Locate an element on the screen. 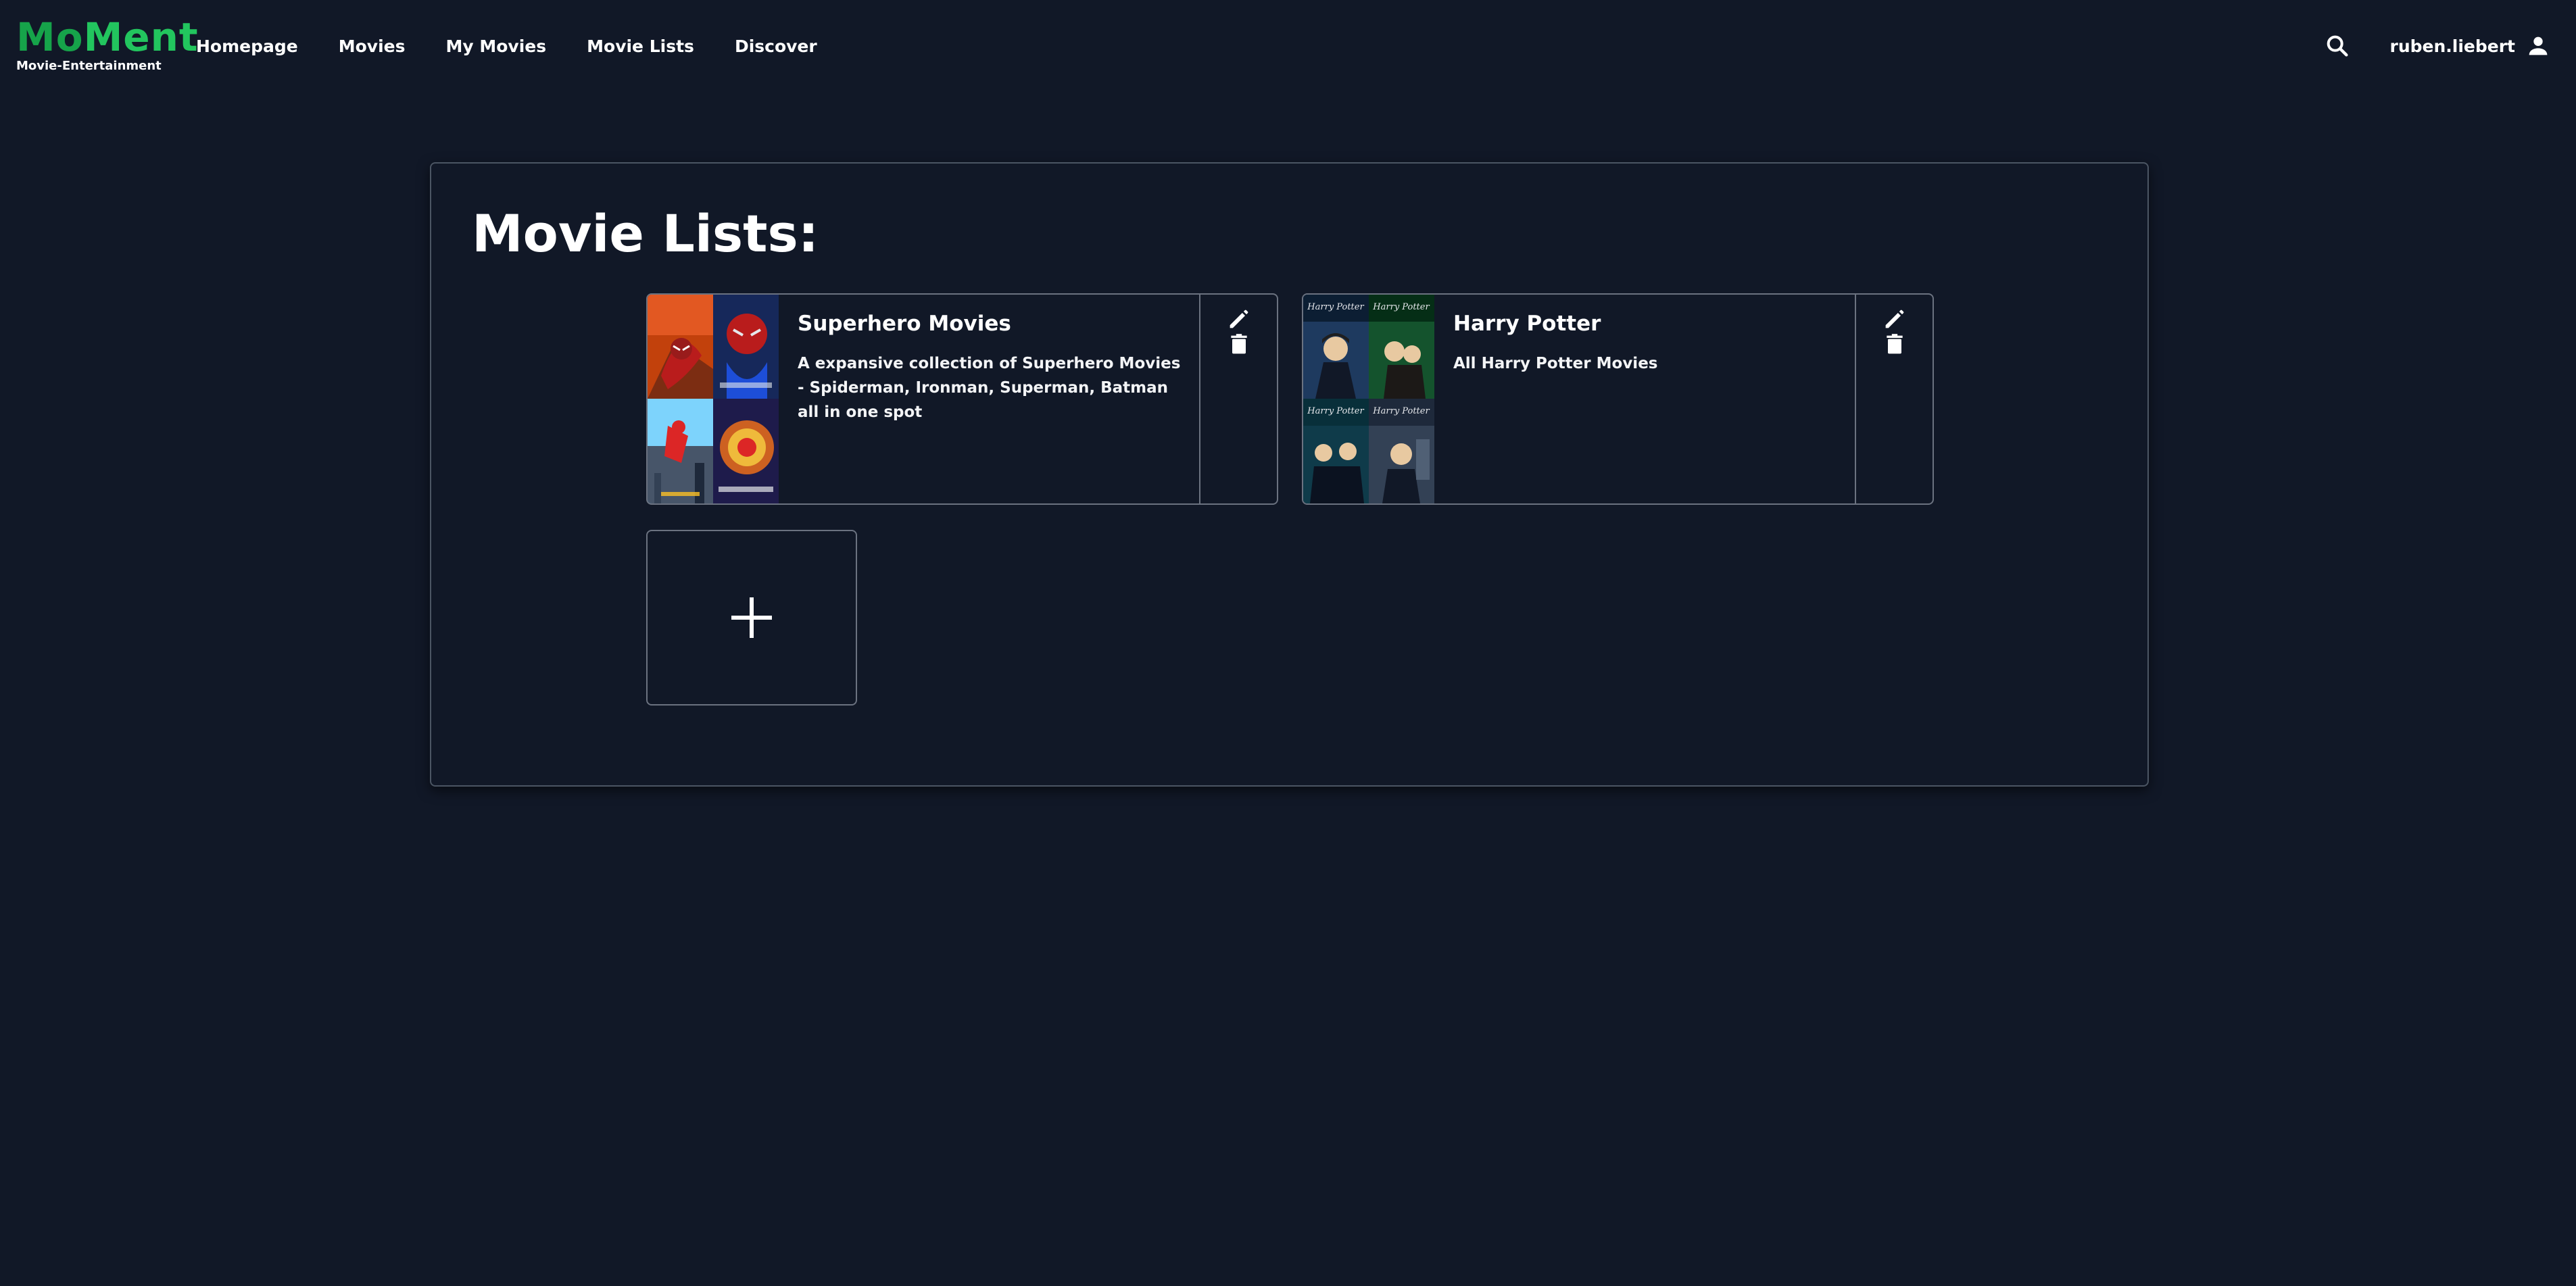 This screenshot has height=1286, width=2576. nav-right: ruben.liebert is located at coordinates (2438, 46).